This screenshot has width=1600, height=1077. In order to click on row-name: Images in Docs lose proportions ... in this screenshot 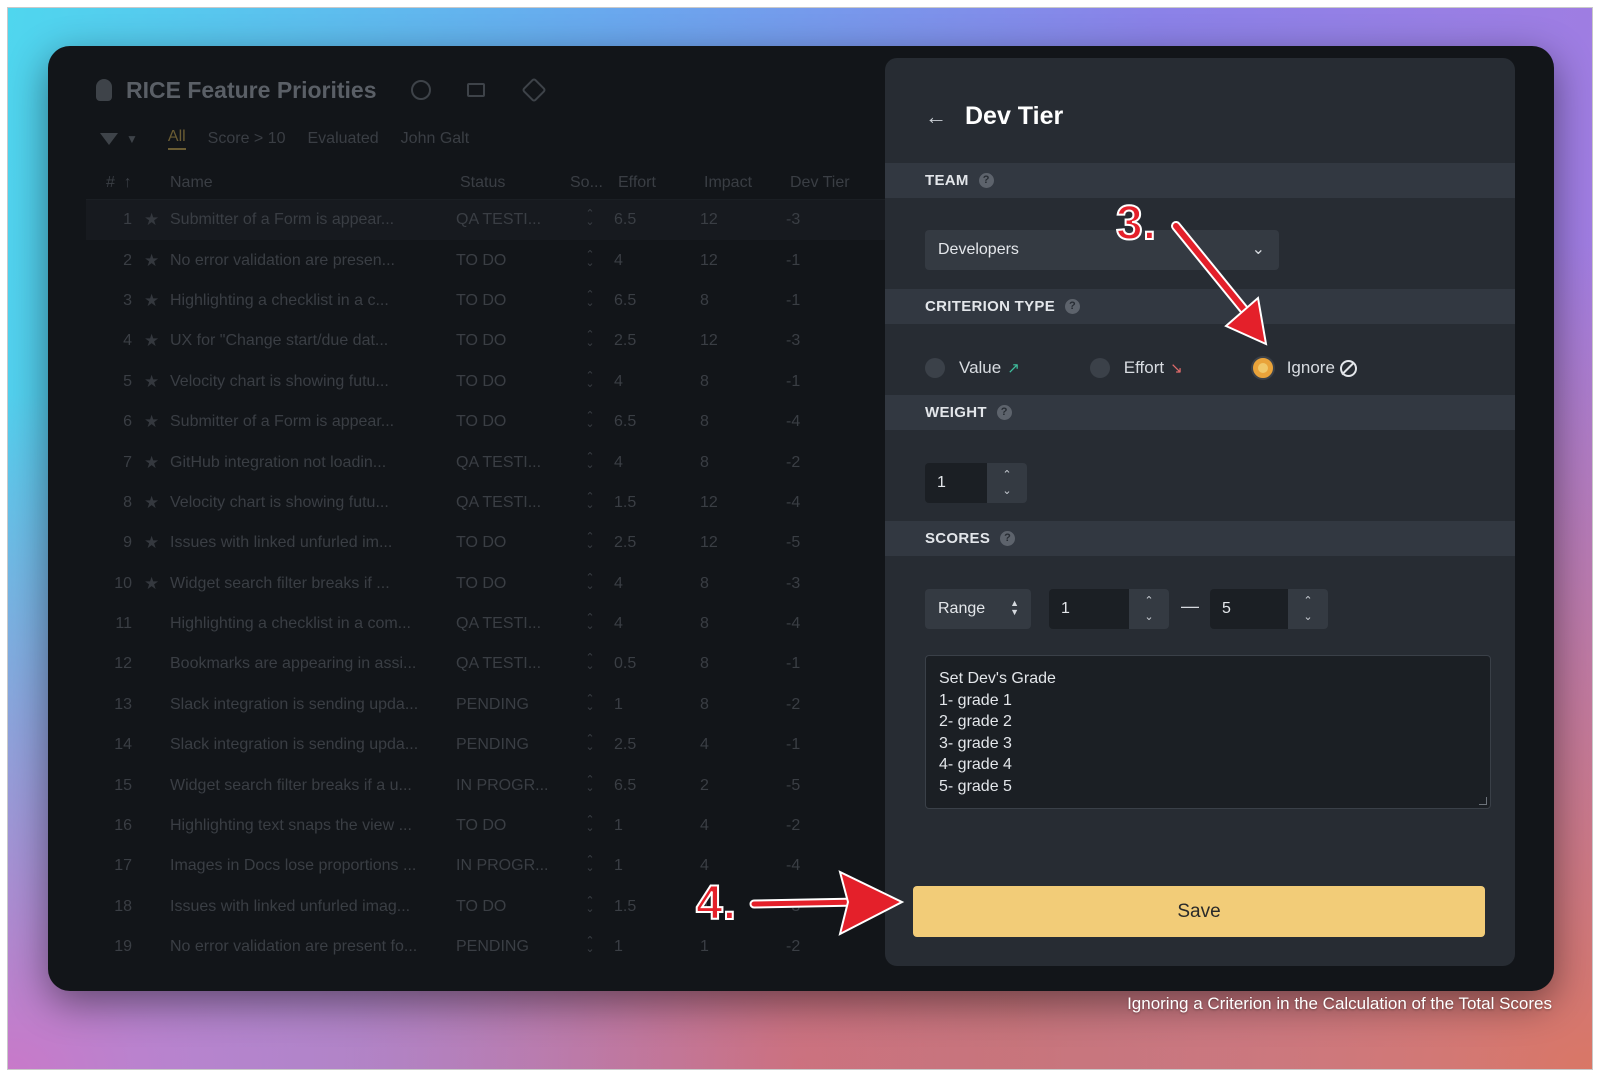, I will do `click(293, 866)`.